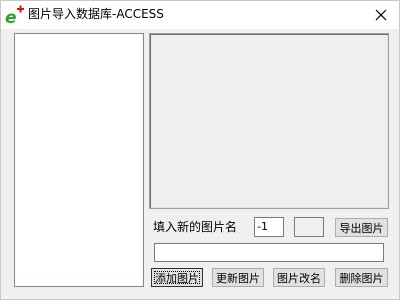  Describe the element at coordinates (361, 227) in the screenshot. I see `export-button: 导出图片` at that location.